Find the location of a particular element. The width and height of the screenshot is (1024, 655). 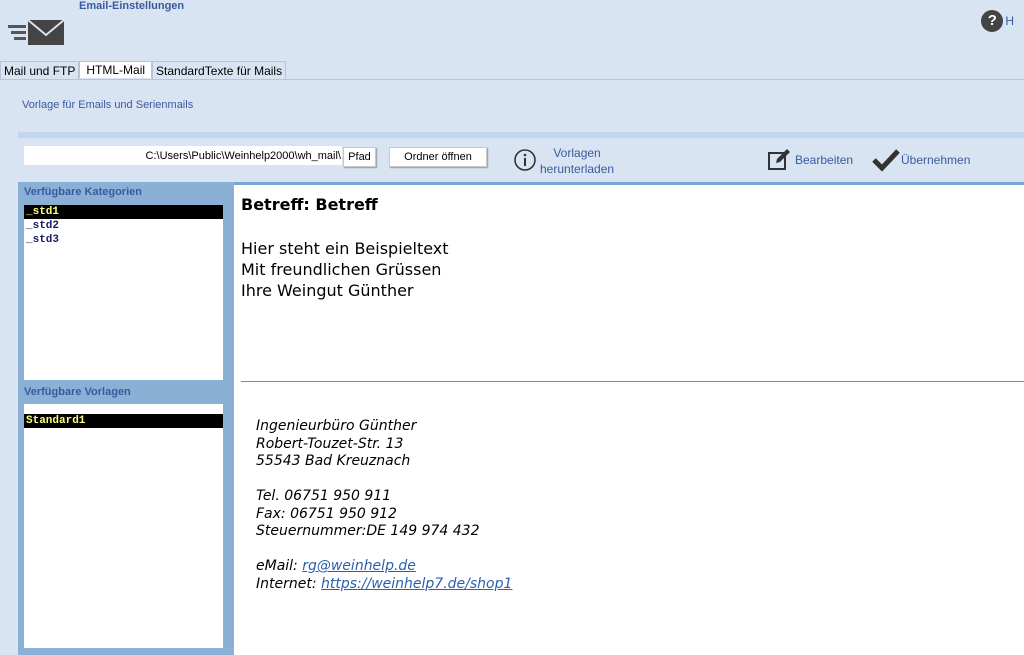

tab-html-mail: HTML-Mail is located at coordinates (116, 69).